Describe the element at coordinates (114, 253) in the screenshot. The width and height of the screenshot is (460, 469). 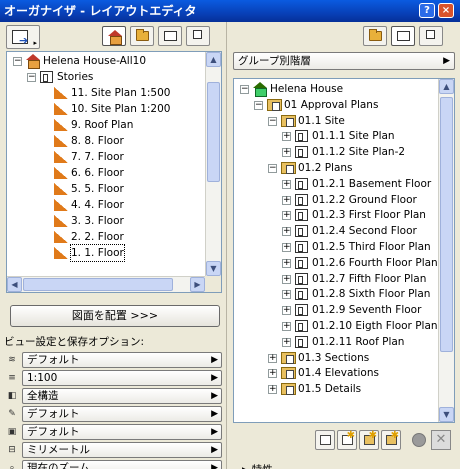
I see `tree-row: 1. 1. Floor` at that location.